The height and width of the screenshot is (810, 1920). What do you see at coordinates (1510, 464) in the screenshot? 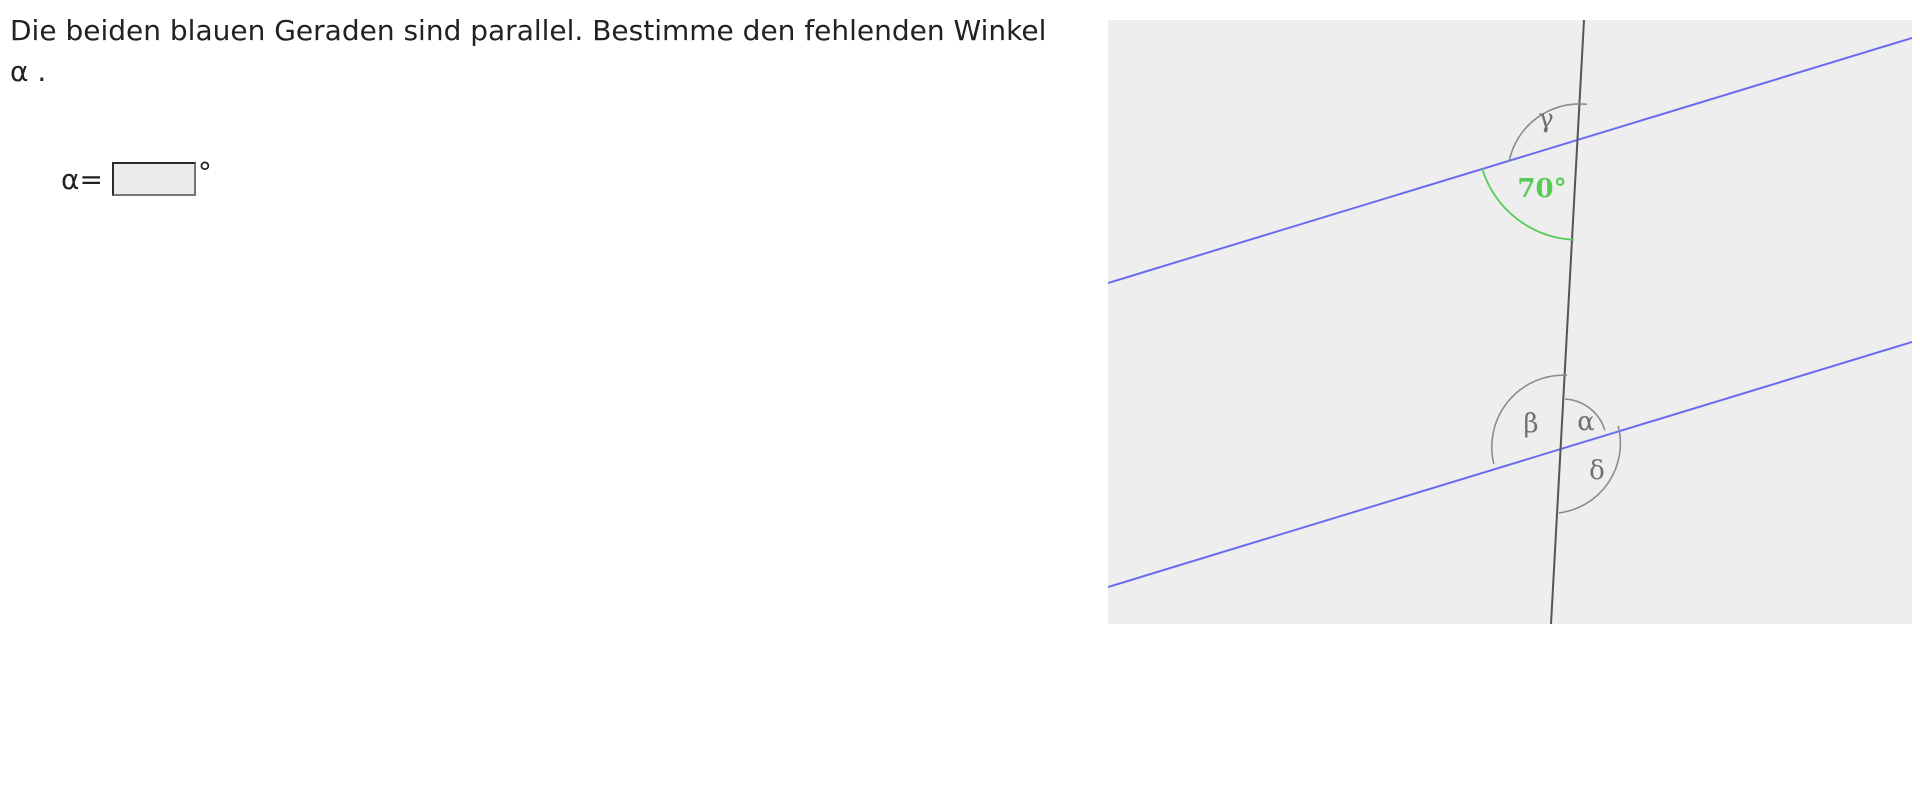
I see `parallel-line-bottom` at bounding box center [1510, 464].